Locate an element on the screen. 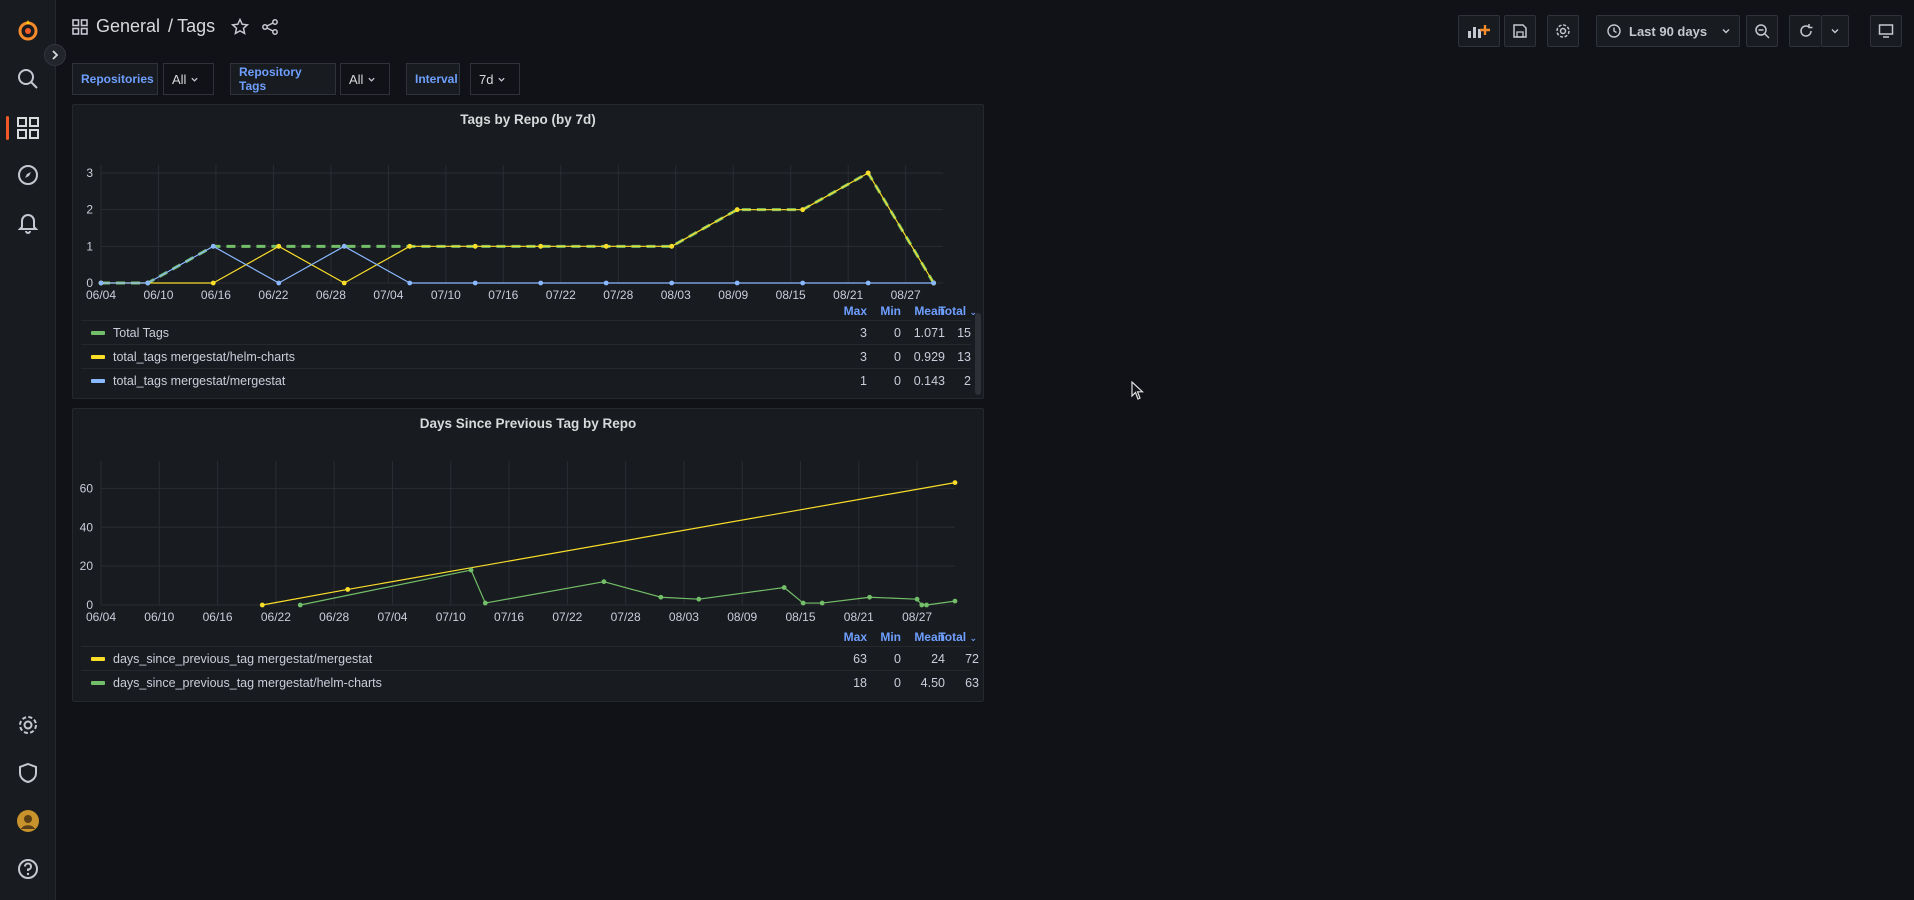 This screenshot has width=1914, height=900. breadcrumb: General / Tags is located at coordinates (175, 26).